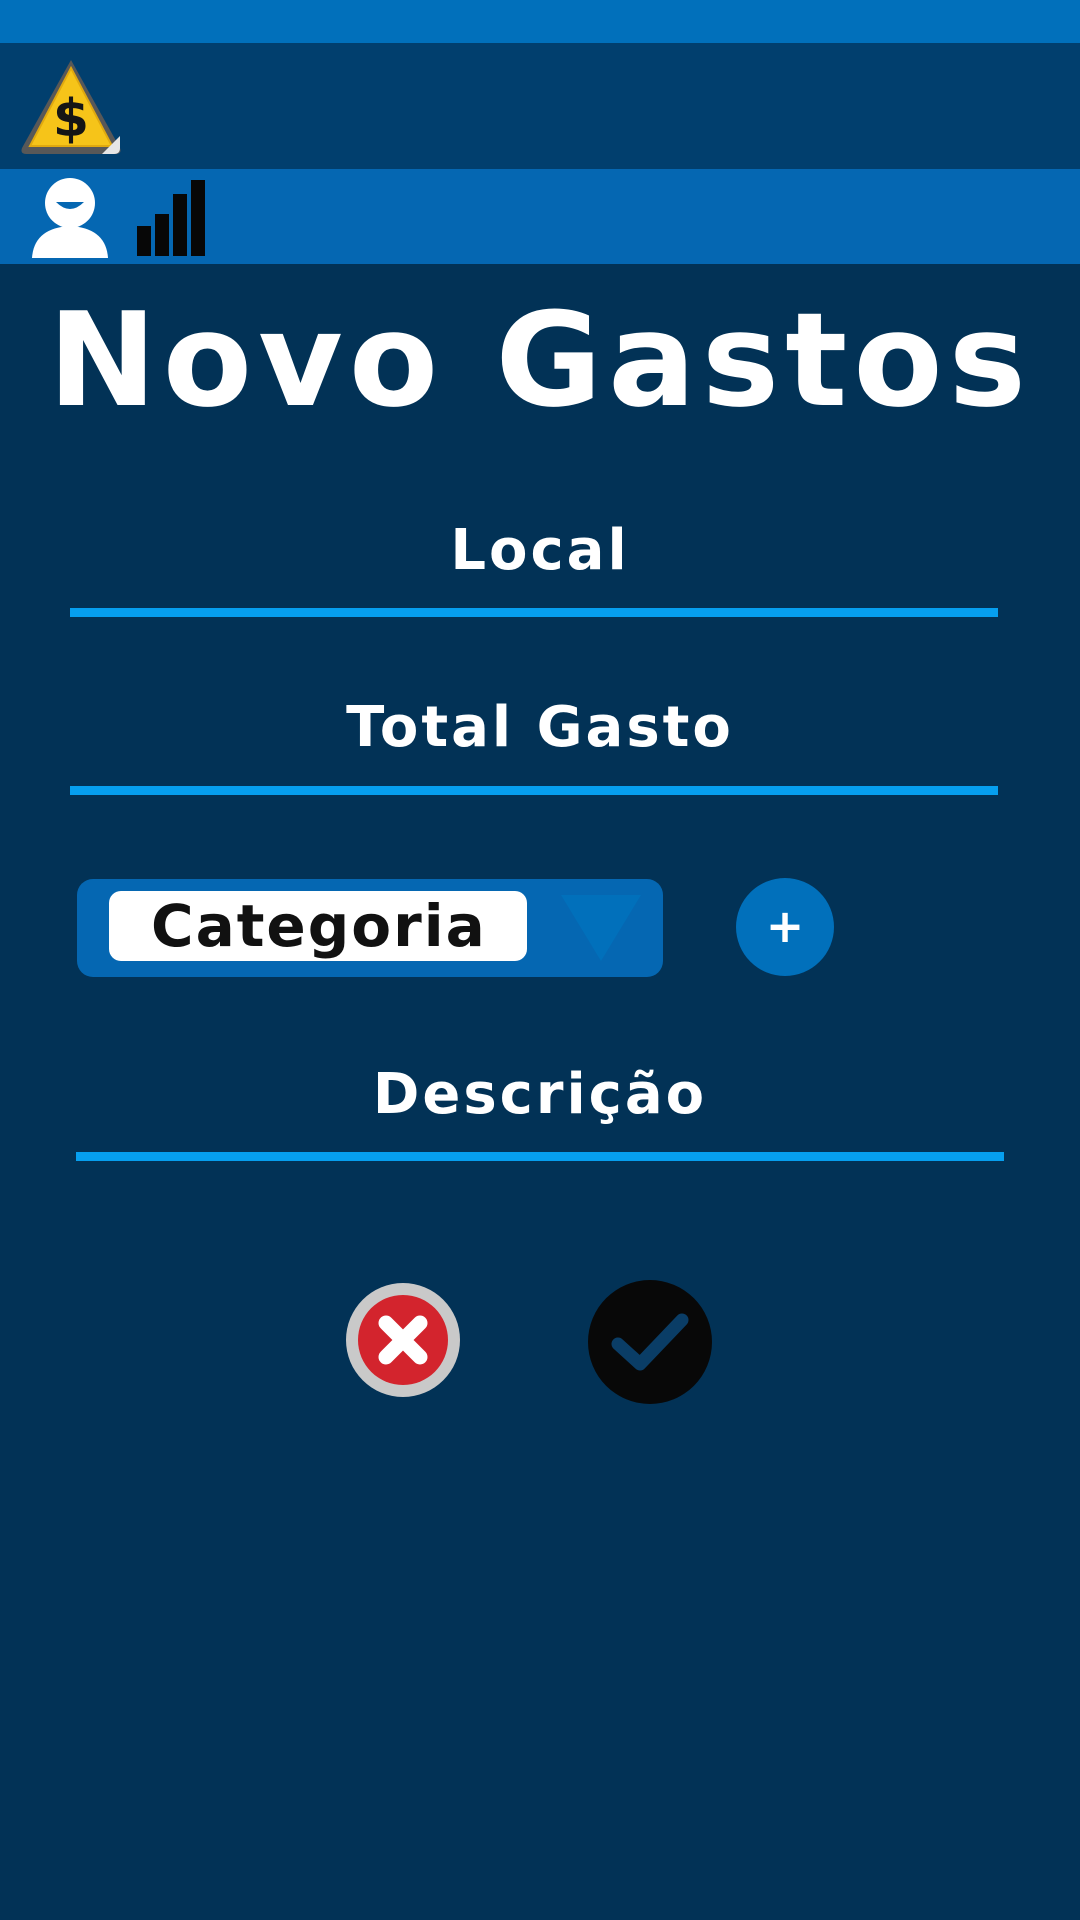 Image resolution: width=1080 pixels, height=1920 pixels. Describe the element at coordinates (174, 218) in the screenshot. I see `bar-chart-icon` at that location.